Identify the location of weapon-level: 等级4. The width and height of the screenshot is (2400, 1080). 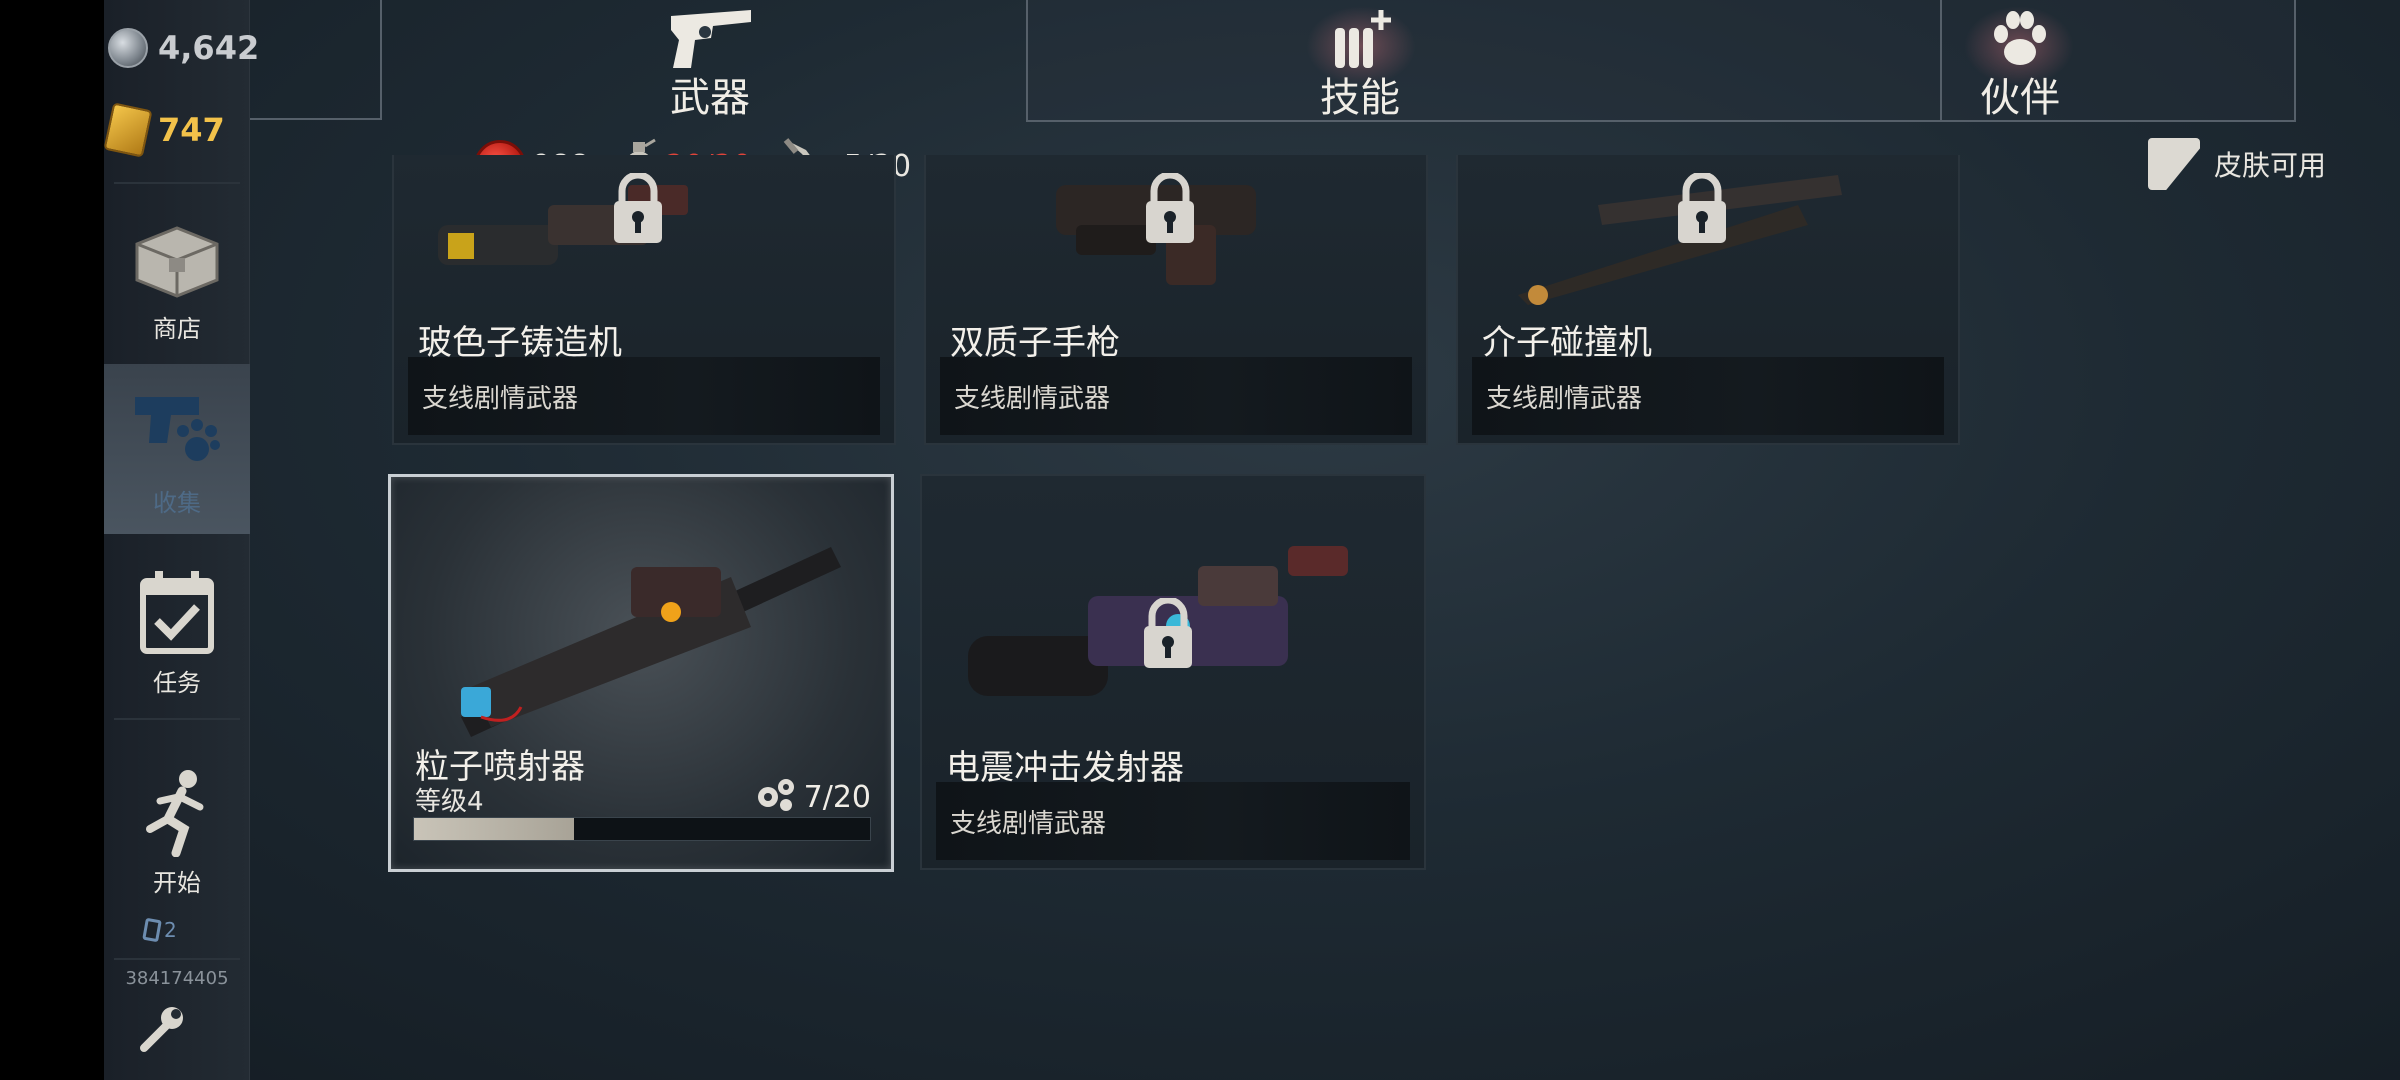
(449, 802).